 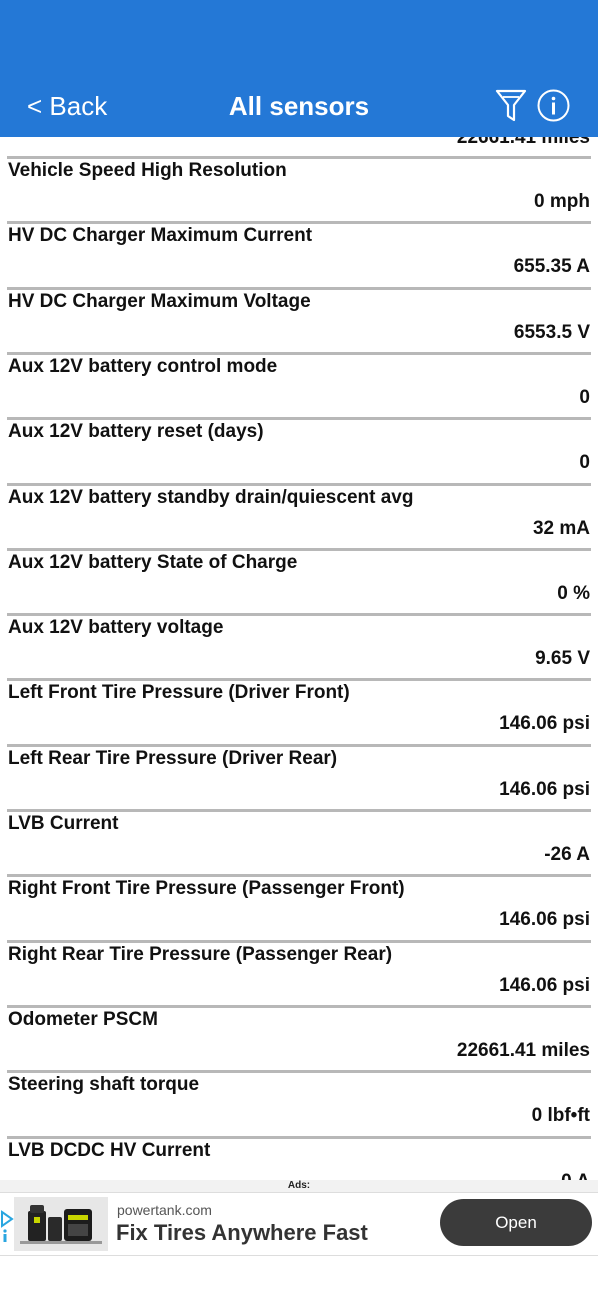 What do you see at coordinates (573, 593) in the screenshot?
I see `sensor-value: 0 %` at bounding box center [573, 593].